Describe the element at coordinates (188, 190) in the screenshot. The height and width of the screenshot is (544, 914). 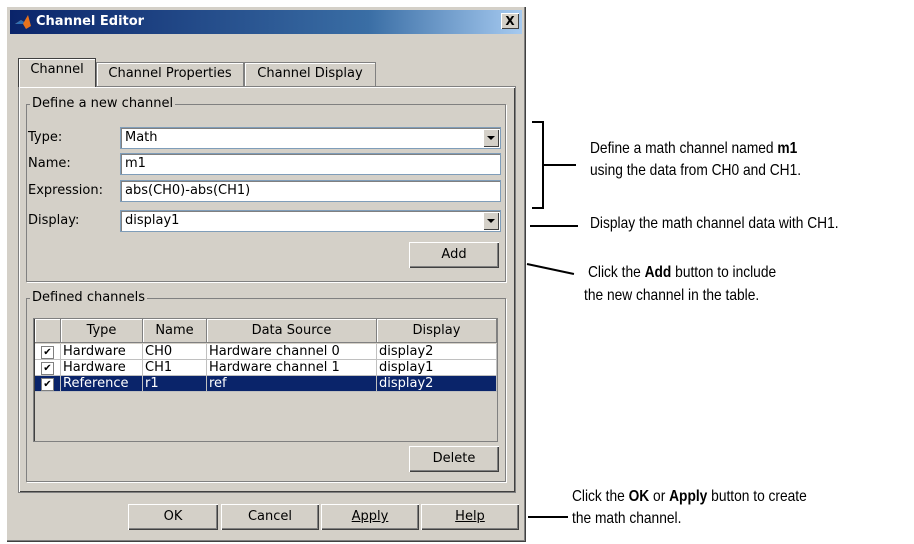
I see `expression-value: abs(CH0)-abs(CH1)` at that location.